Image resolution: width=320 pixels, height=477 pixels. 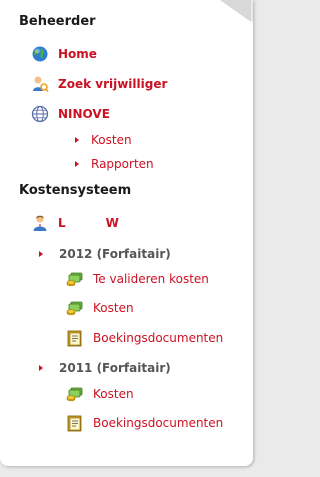 I want to click on nav-link-user-first: L, so click(x=62, y=223).